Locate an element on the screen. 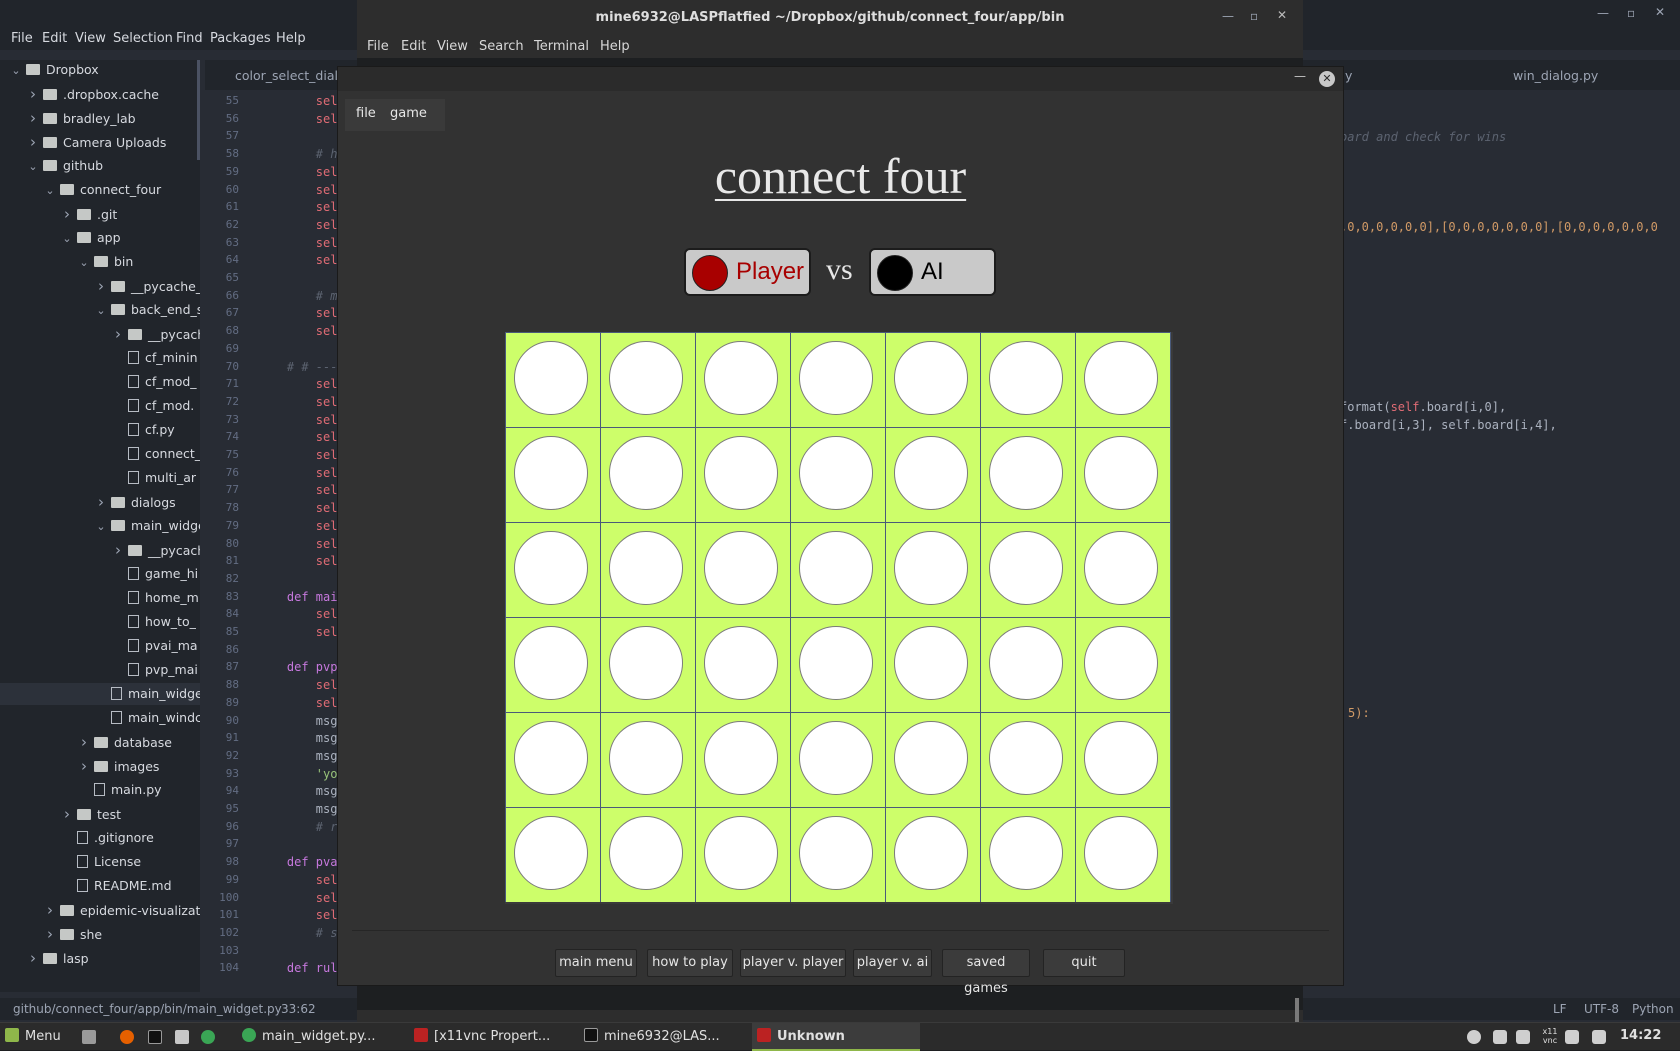 This screenshot has width=1680, height=1051. menu-selection: Selection is located at coordinates (143, 38).